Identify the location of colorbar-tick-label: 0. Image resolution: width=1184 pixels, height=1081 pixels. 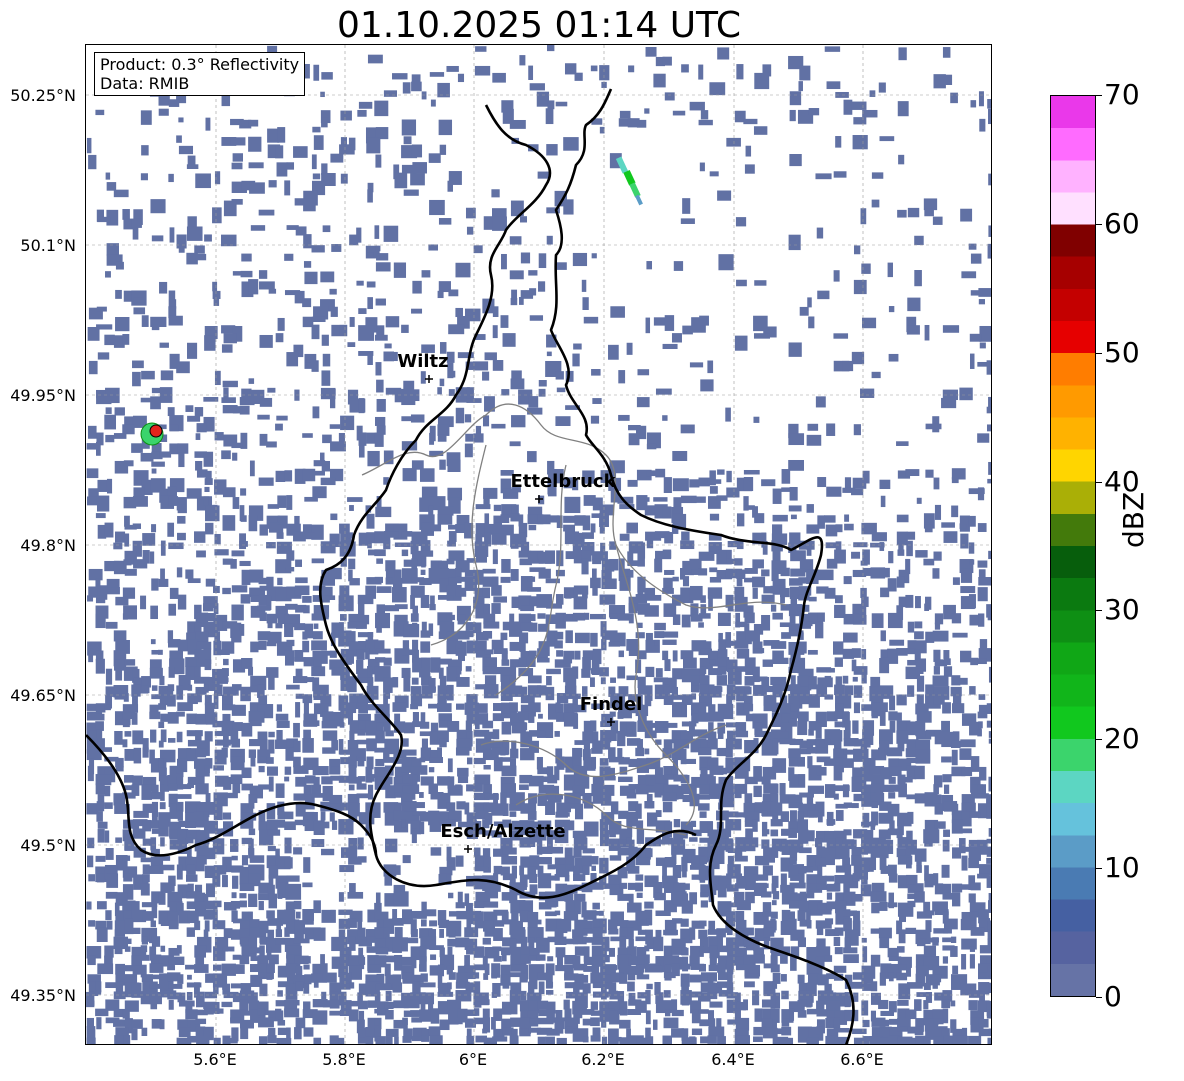
(1113, 996).